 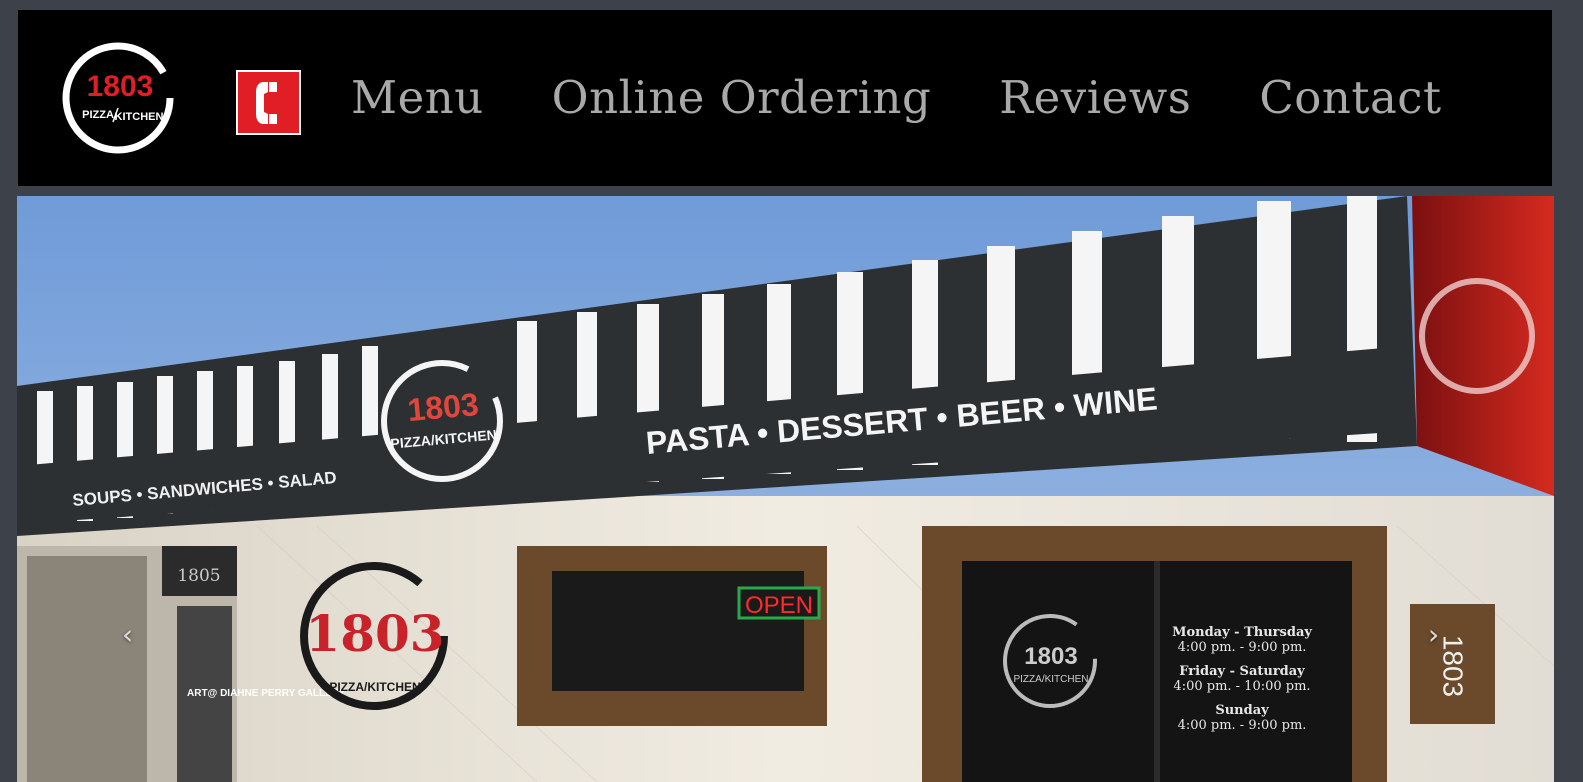 I want to click on hours-time-1: 4:00 pm. - 9:00 pm., so click(x=1242, y=647).